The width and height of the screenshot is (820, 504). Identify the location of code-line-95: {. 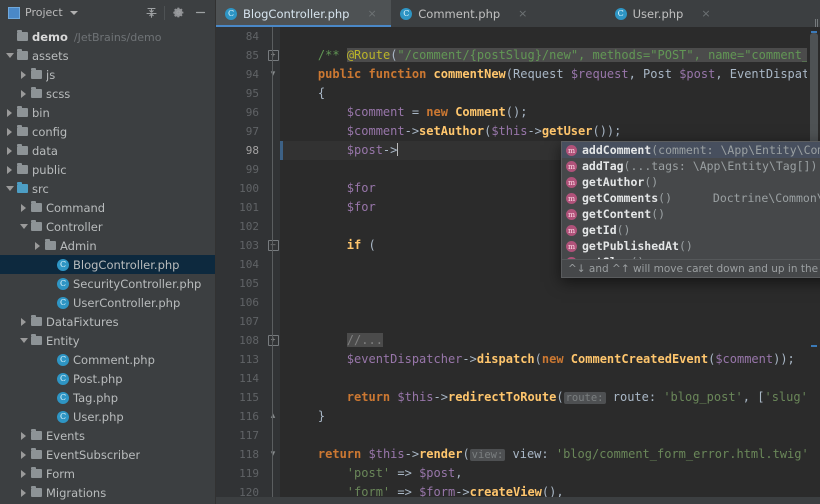
(543, 93).